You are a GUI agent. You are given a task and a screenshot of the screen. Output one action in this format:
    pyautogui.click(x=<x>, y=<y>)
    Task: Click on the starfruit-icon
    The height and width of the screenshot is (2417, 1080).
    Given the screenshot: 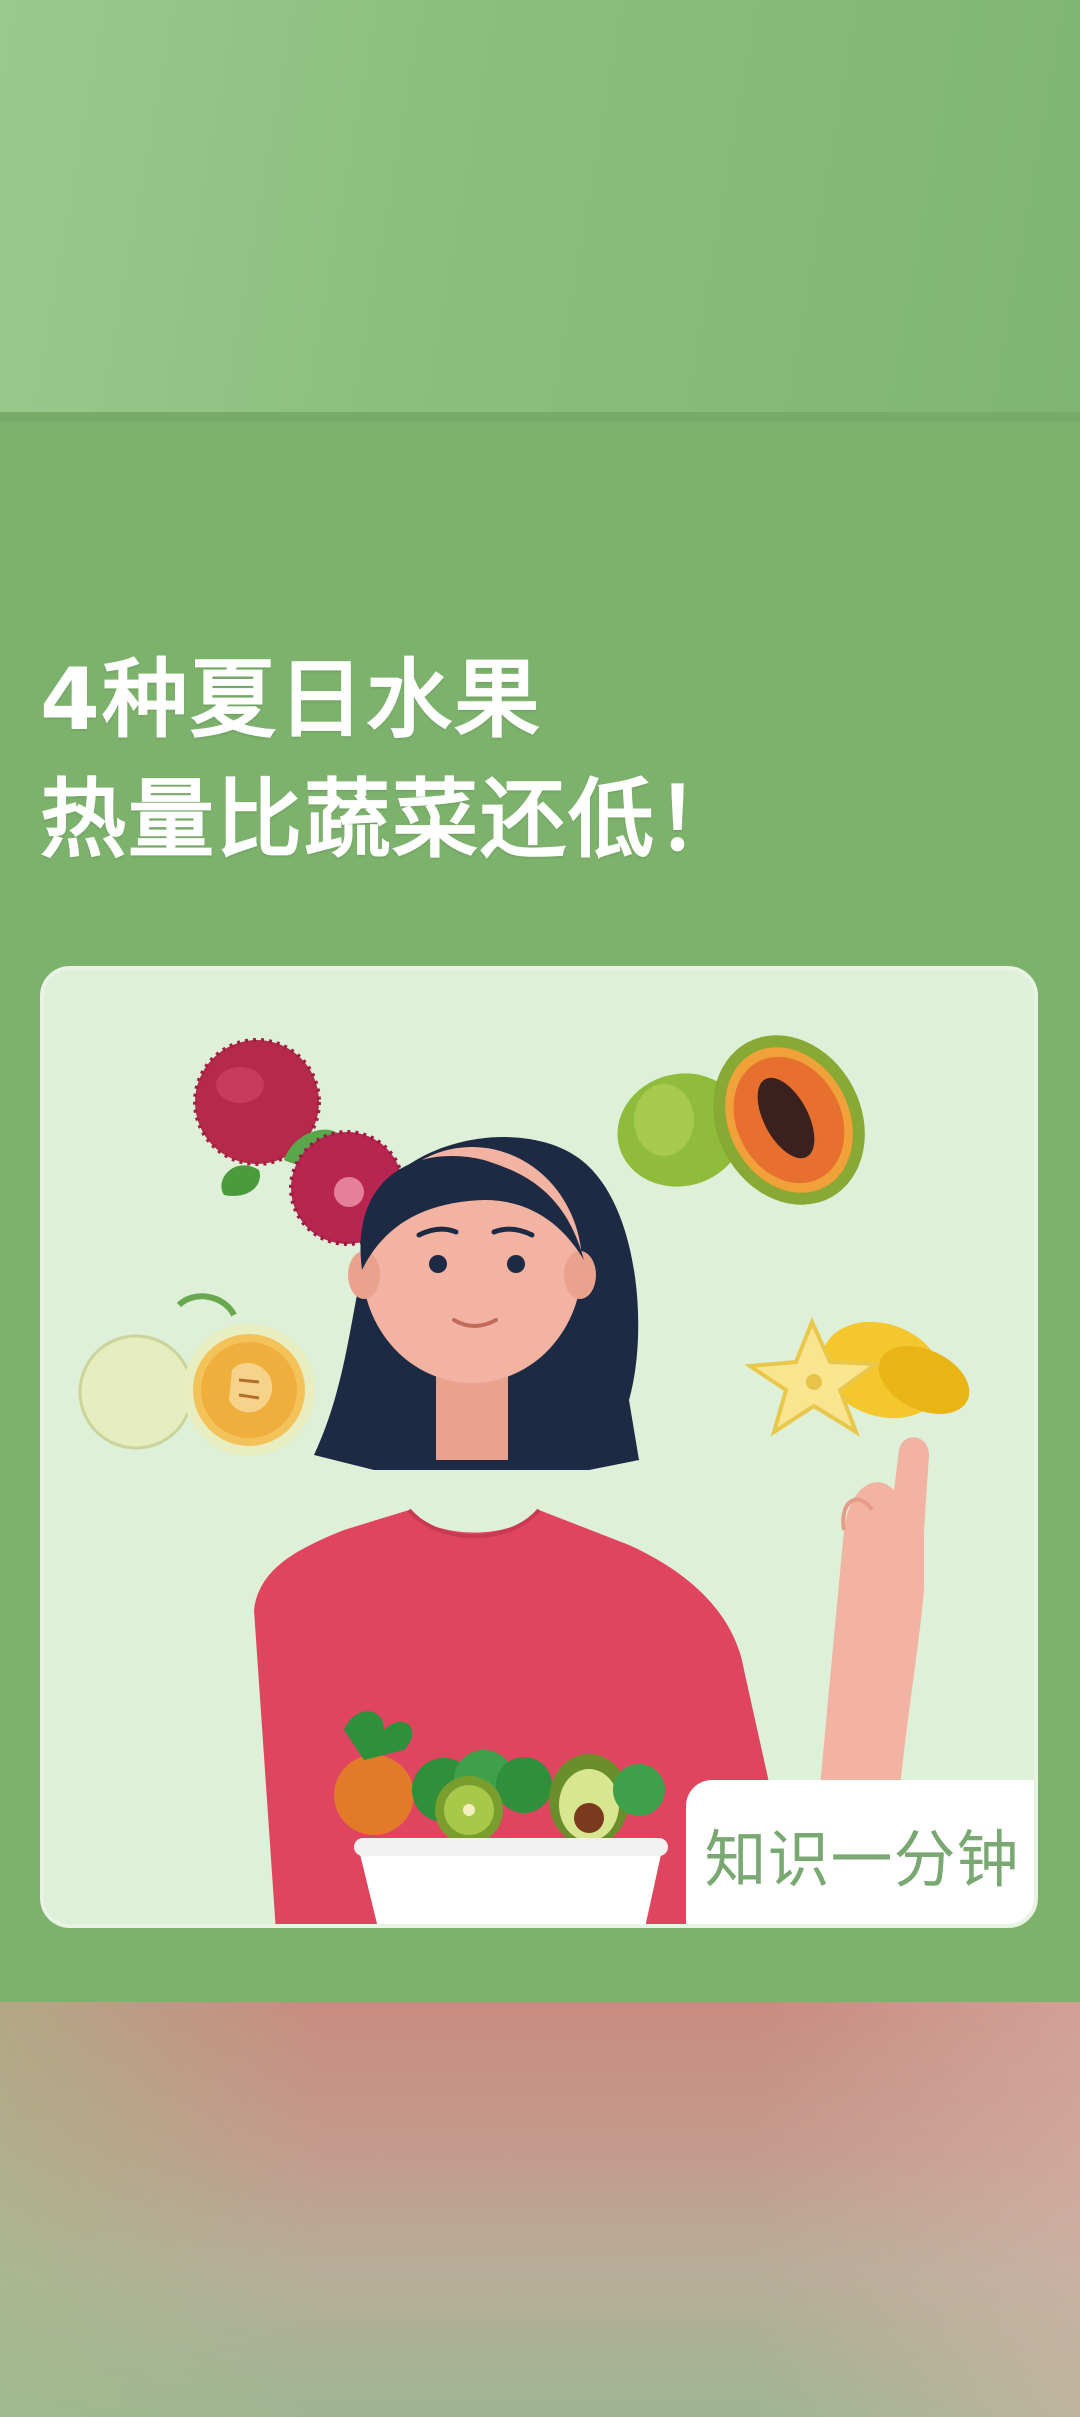 What is the action you would take?
    pyautogui.click(x=857, y=1376)
    